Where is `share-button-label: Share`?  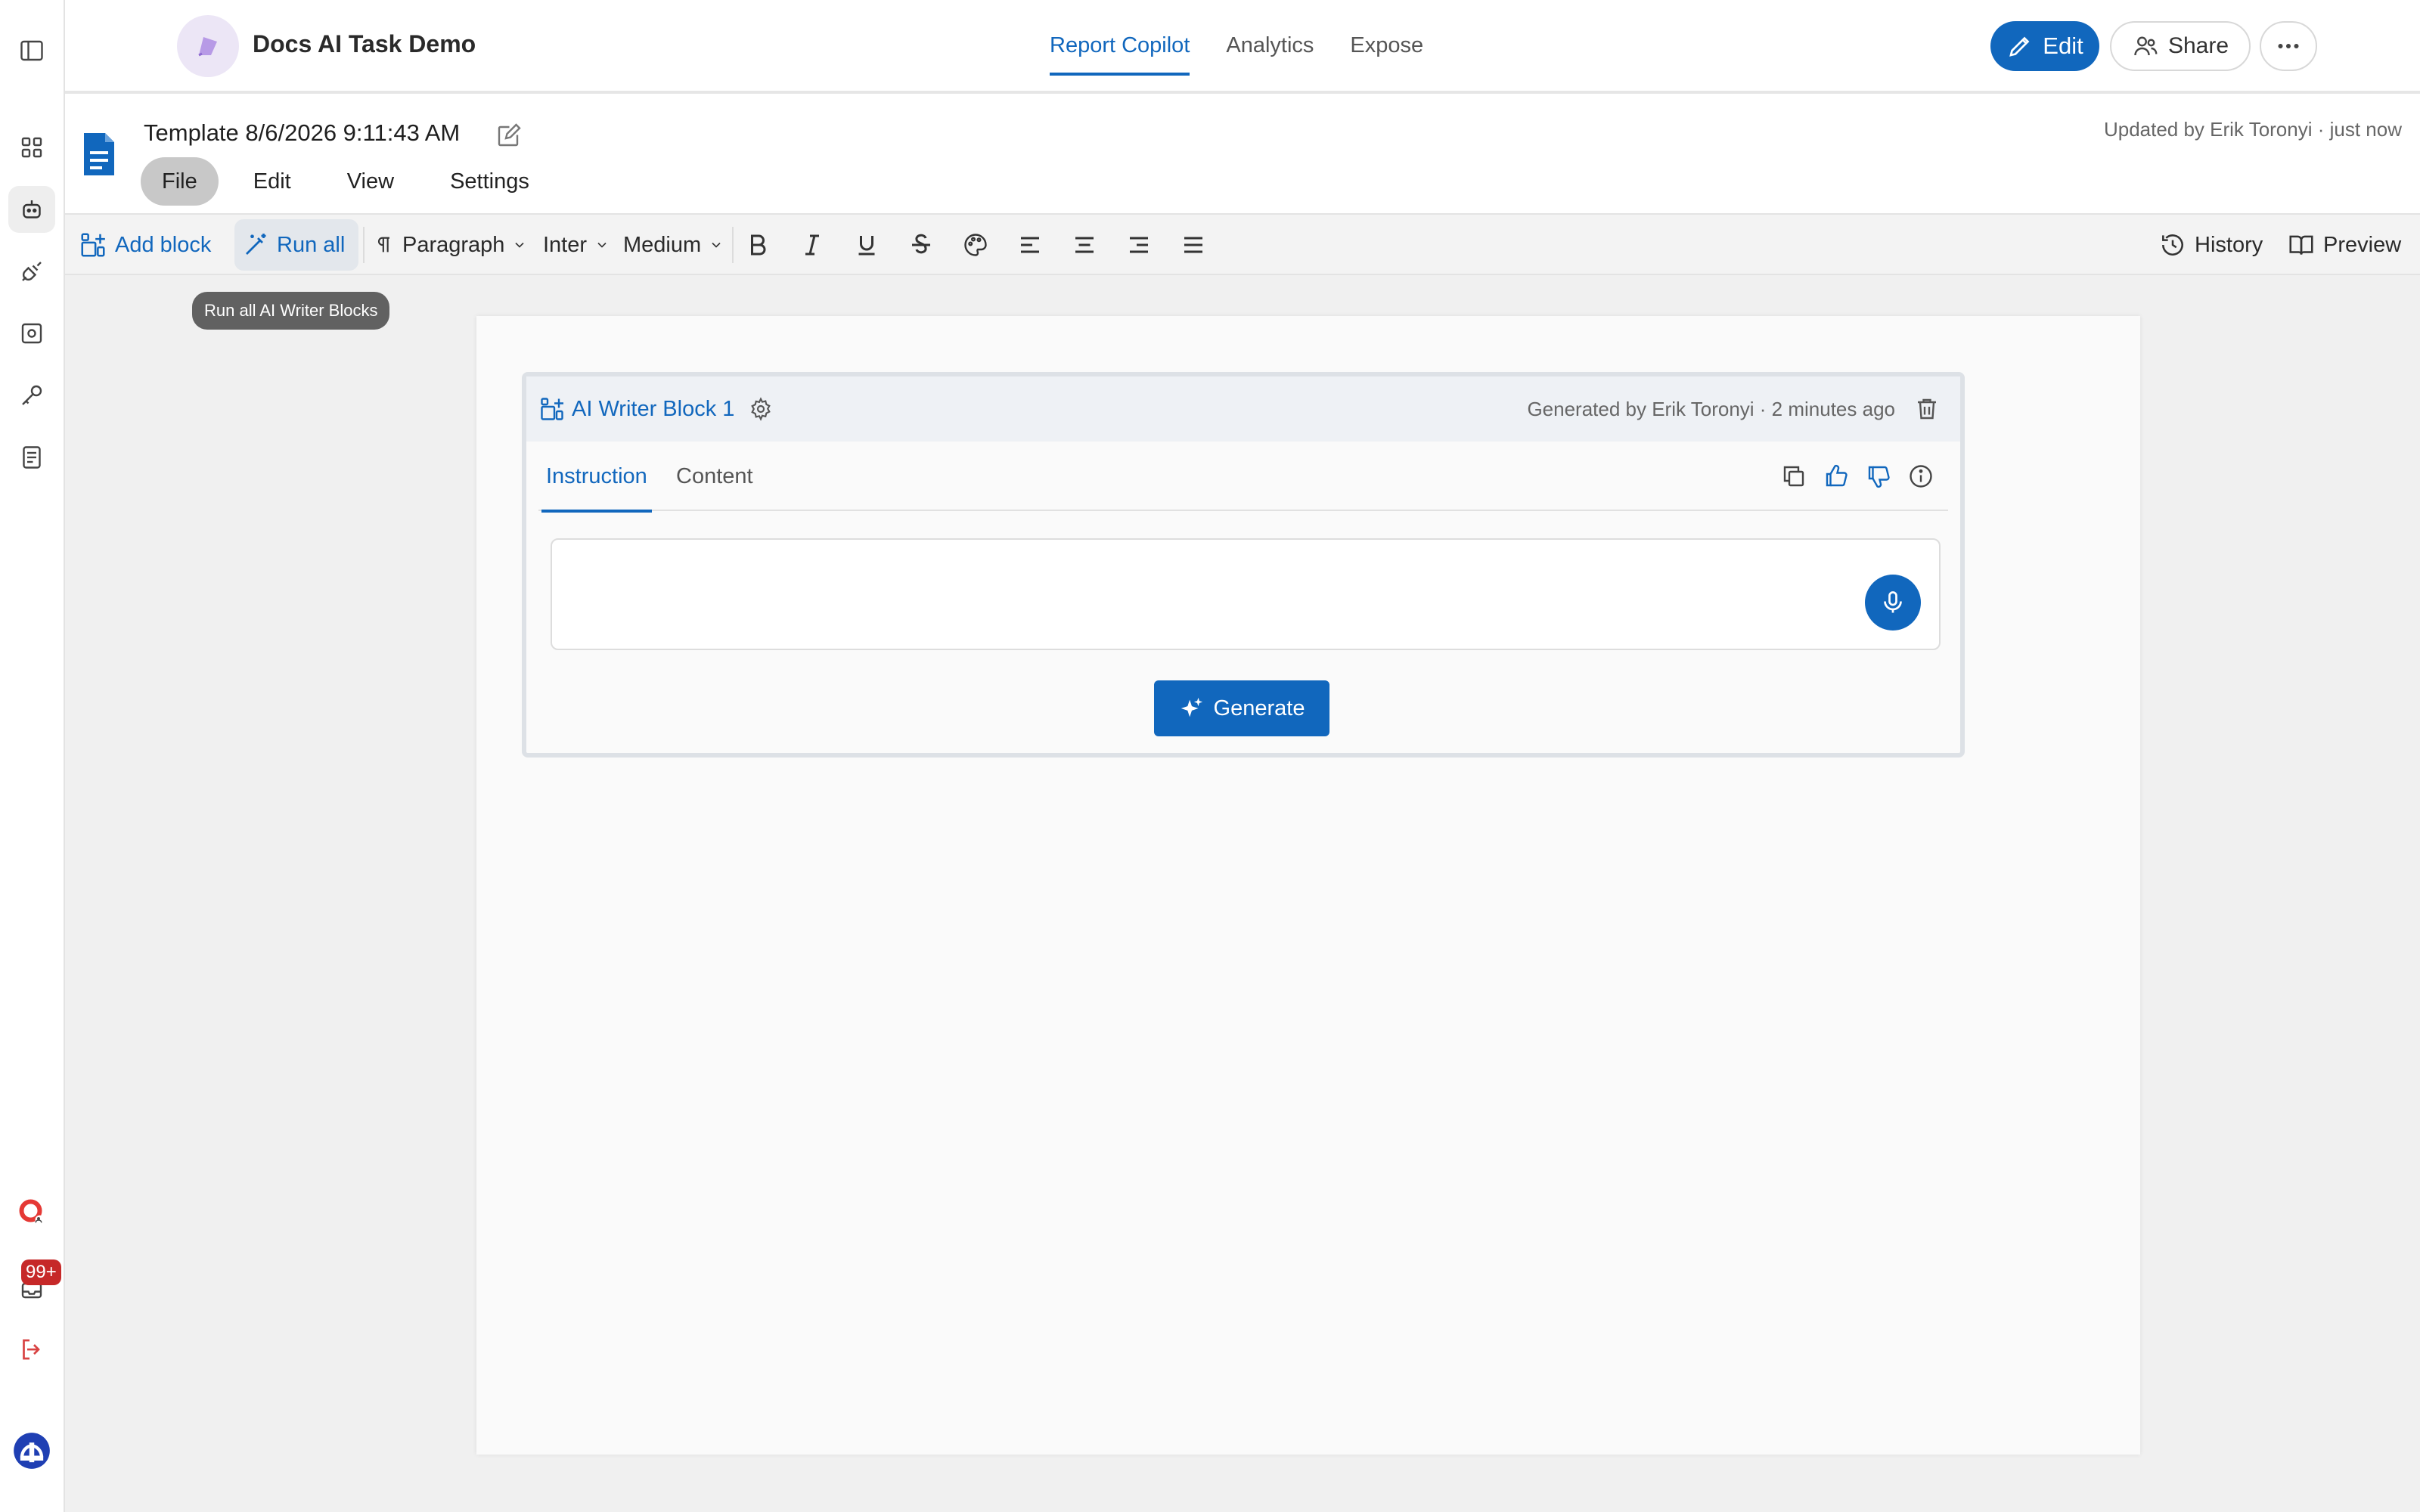
share-button-label: Share is located at coordinates (2198, 46).